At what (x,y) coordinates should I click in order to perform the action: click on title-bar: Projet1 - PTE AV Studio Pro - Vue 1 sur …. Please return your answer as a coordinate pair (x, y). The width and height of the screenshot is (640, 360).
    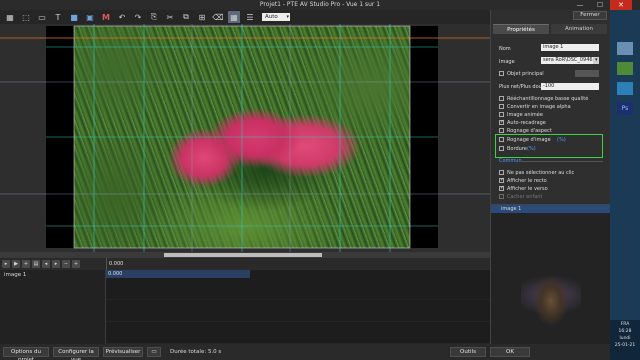
    Looking at the image, I should click on (320, 5).